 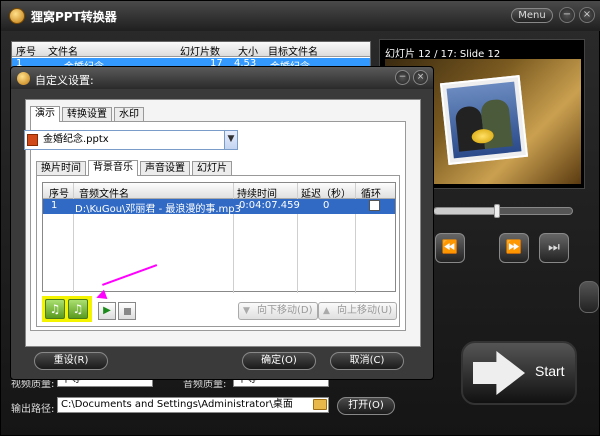 I want to click on folder-icon, so click(x=320, y=404).